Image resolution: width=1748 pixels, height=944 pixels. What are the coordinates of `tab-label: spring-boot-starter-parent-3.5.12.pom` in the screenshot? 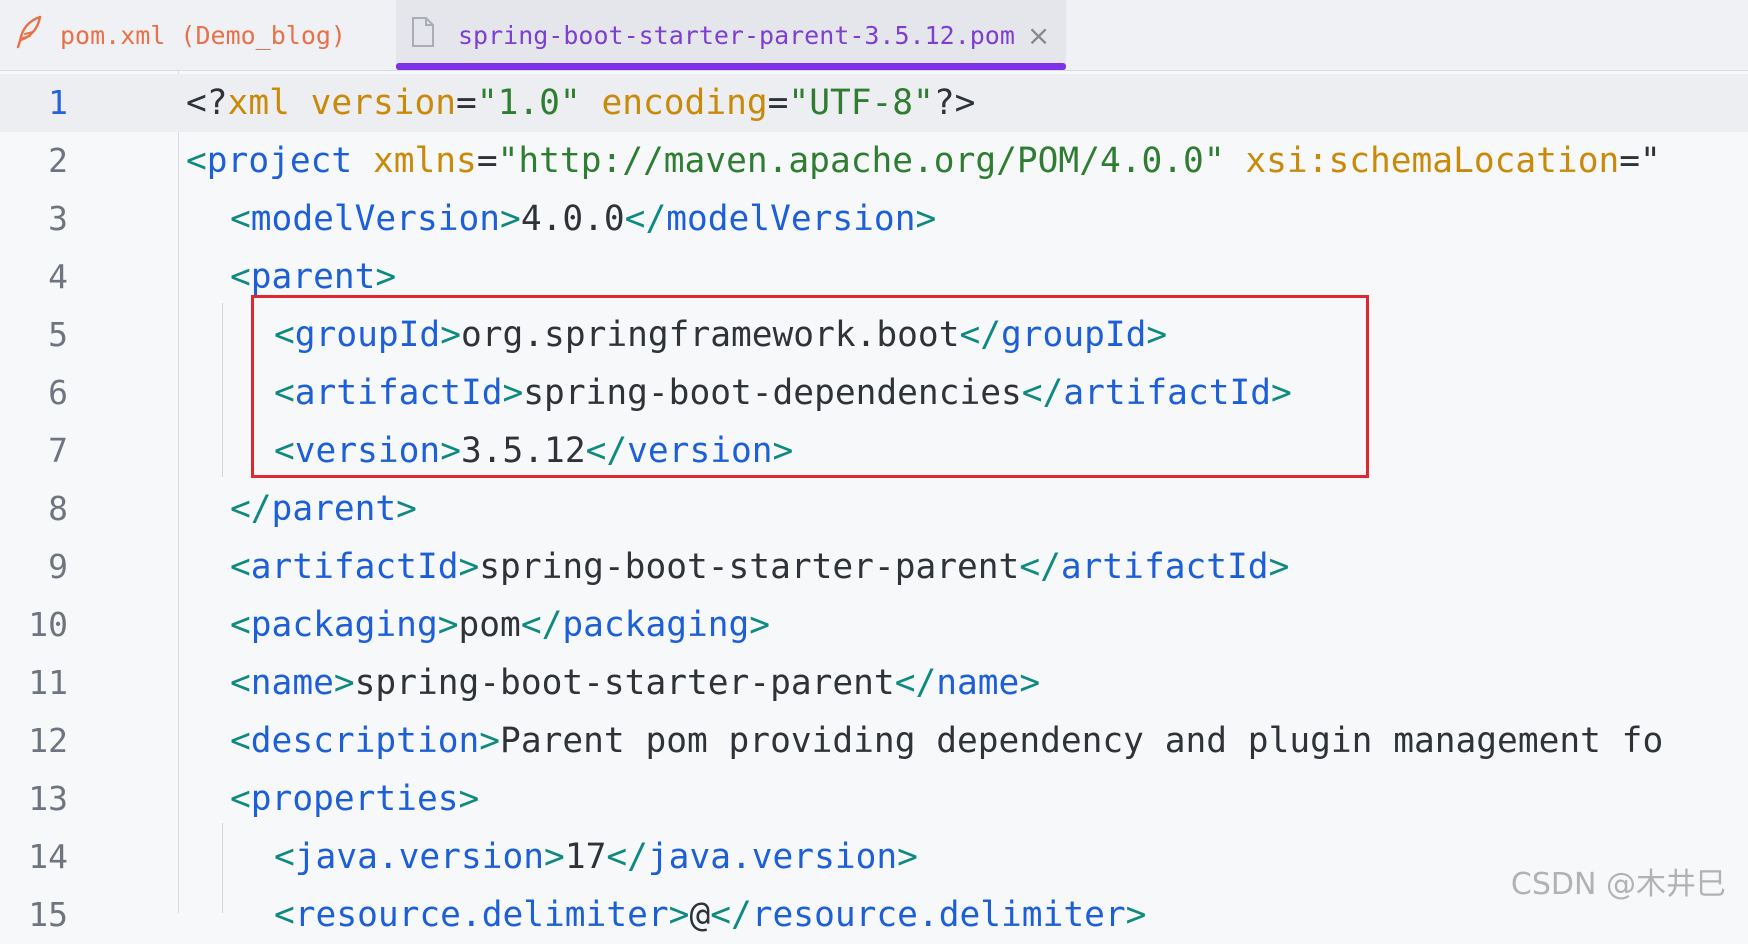 It's located at (736, 35).